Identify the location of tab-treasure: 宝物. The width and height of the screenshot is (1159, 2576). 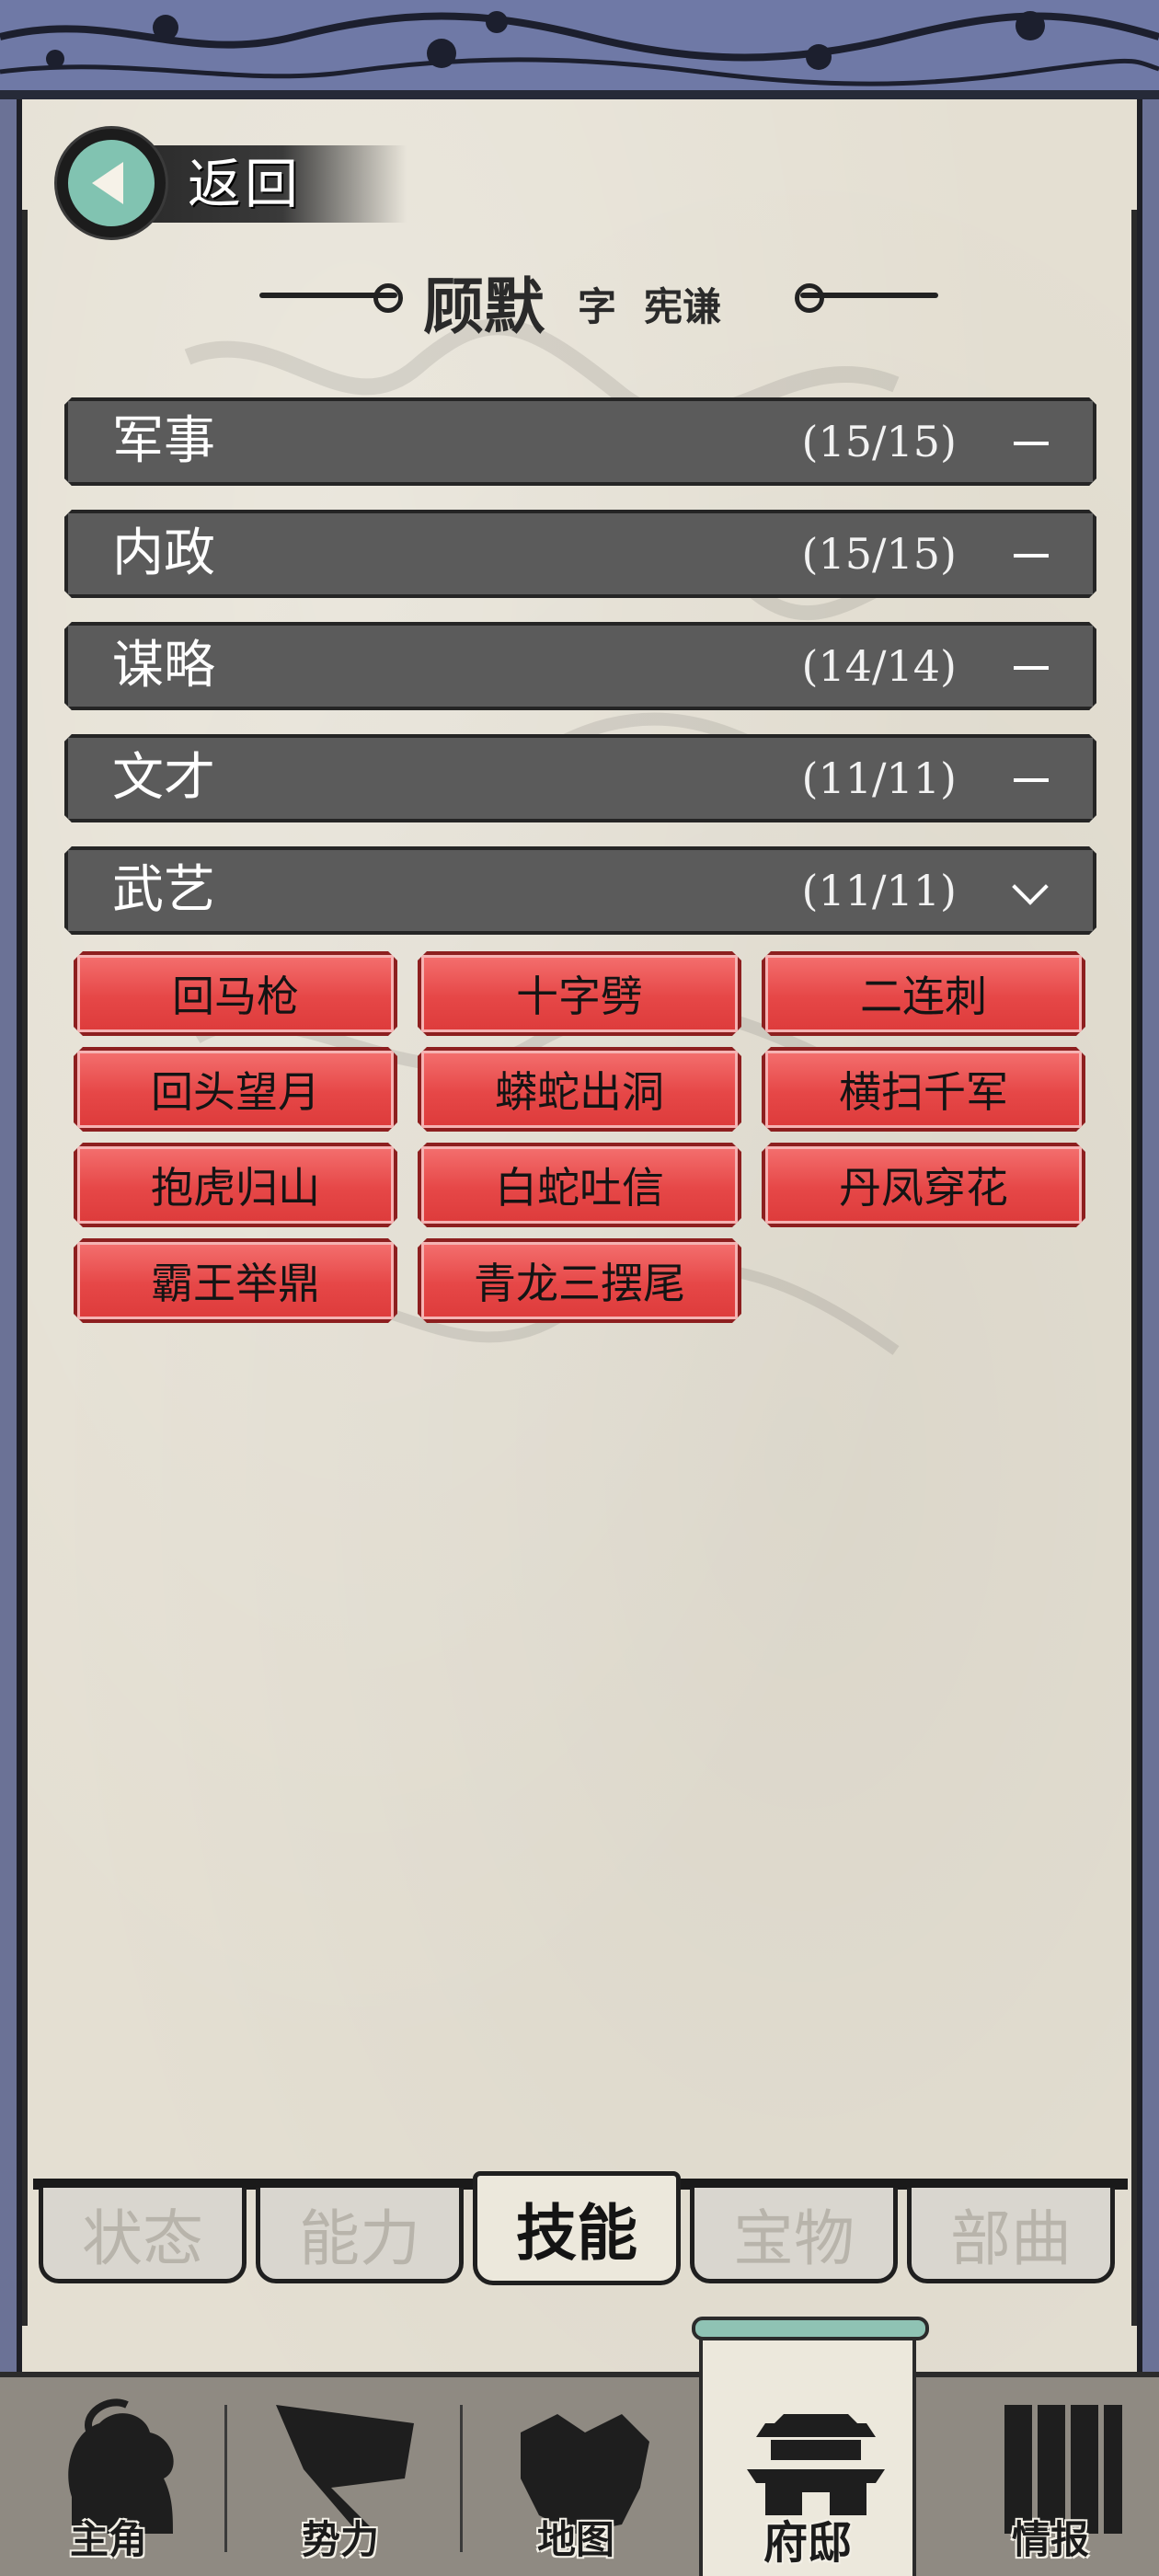
(794, 2235).